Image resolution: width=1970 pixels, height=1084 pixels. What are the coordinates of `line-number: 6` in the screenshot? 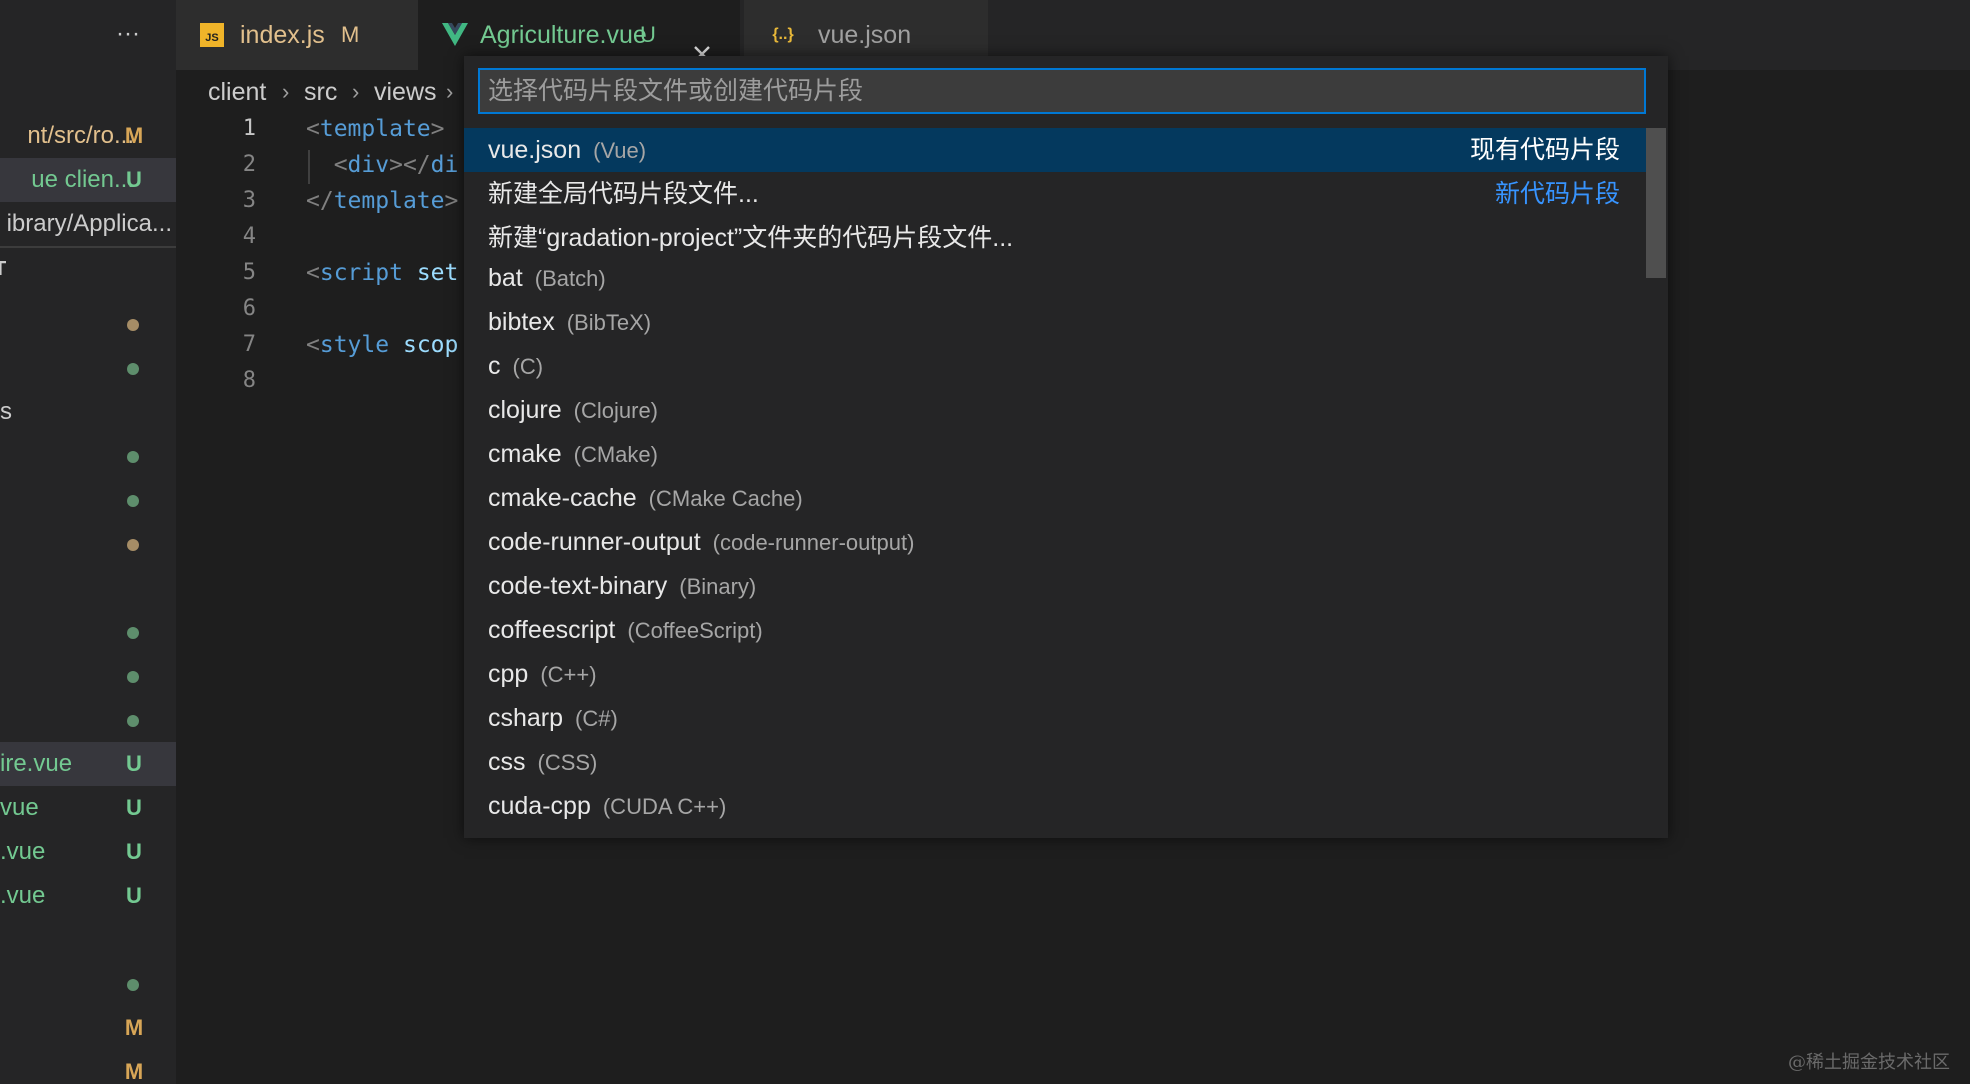 It's located at (249, 308).